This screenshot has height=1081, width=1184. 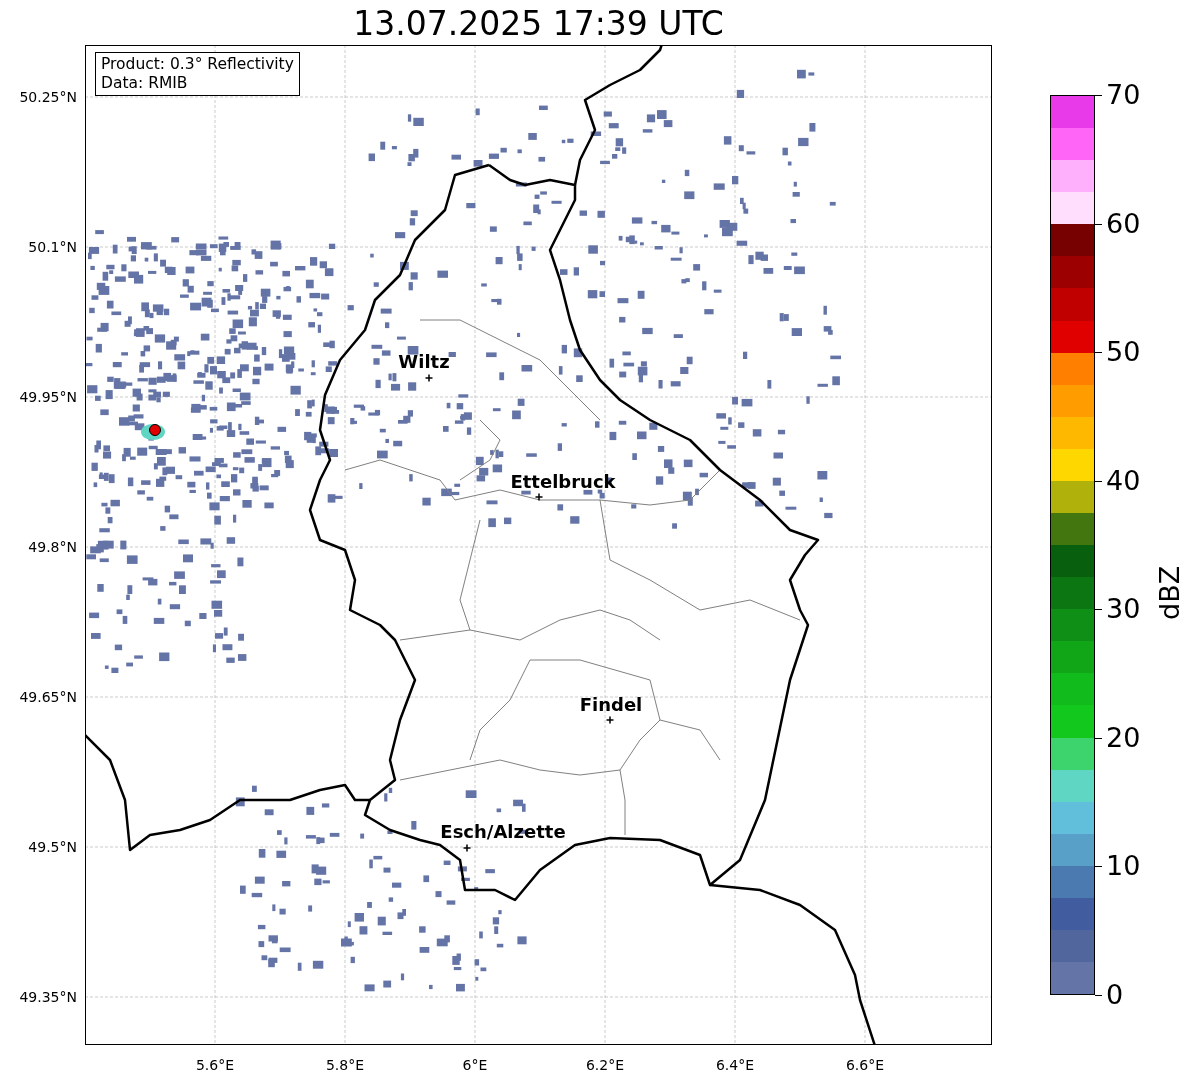 What do you see at coordinates (611, 704) in the screenshot?
I see `city-label: Findel` at bounding box center [611, 704].